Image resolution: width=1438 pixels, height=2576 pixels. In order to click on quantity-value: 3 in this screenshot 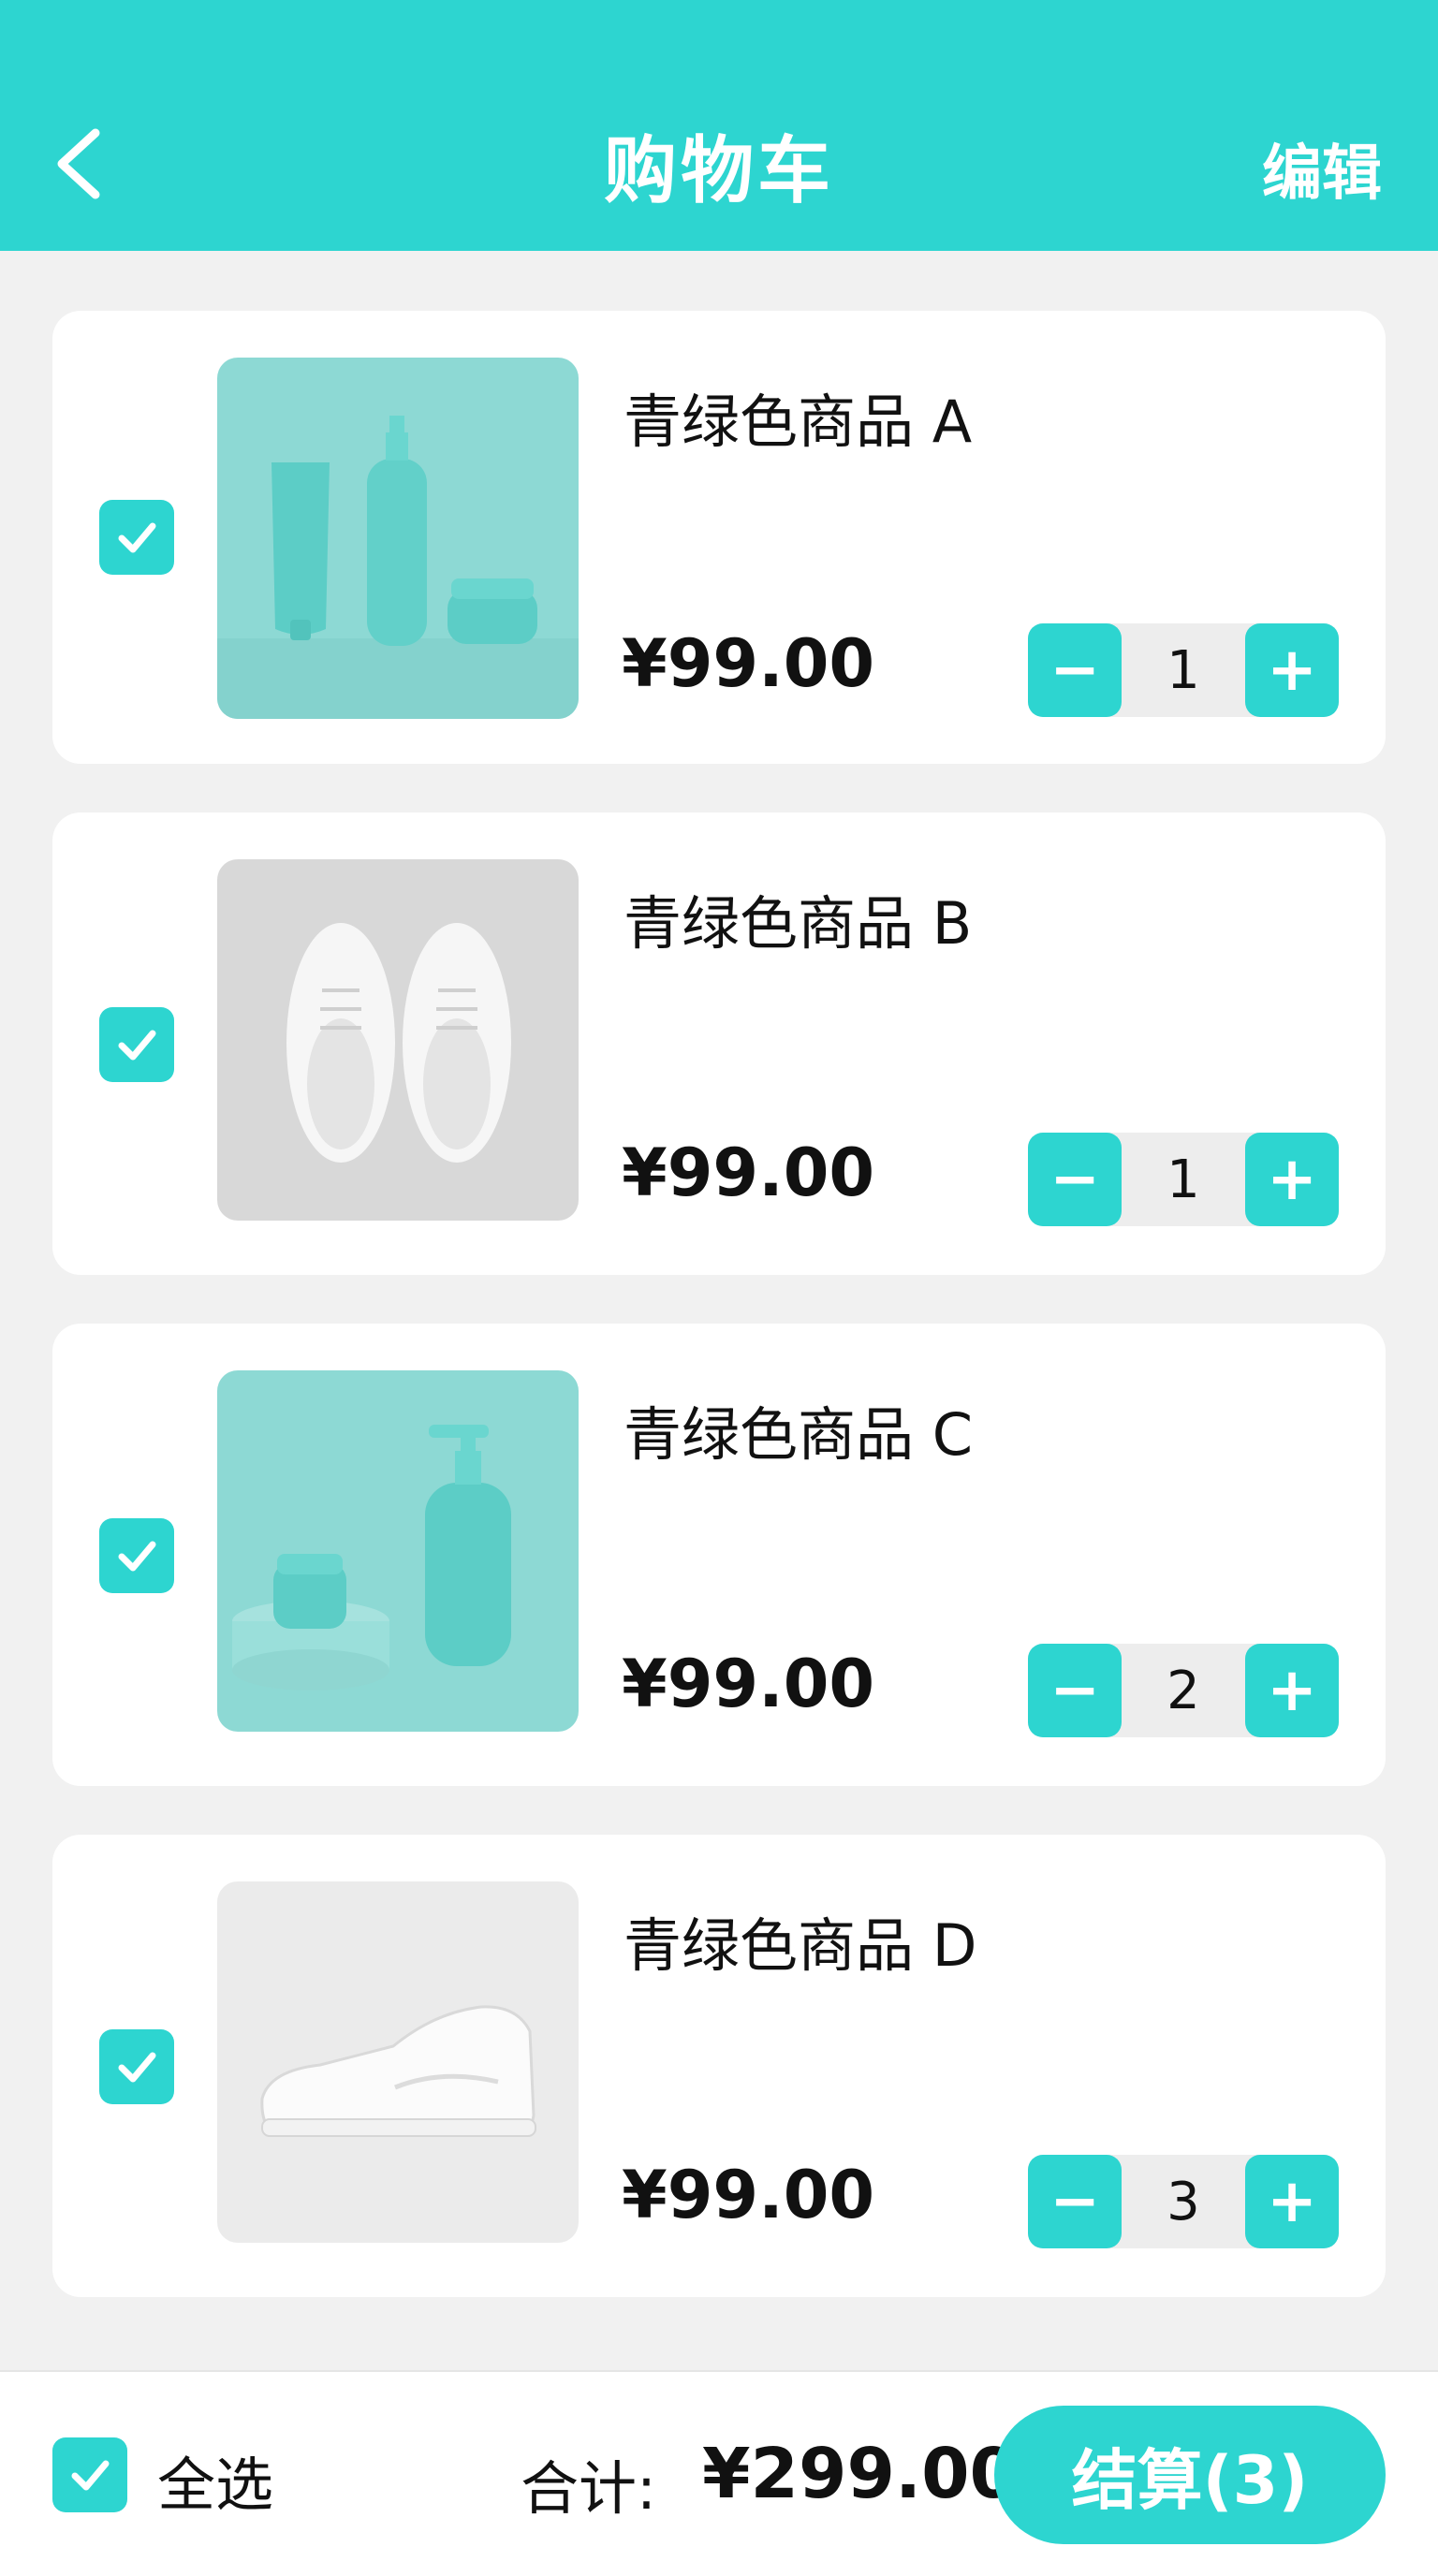, I will do `click(1183, 2201)`.